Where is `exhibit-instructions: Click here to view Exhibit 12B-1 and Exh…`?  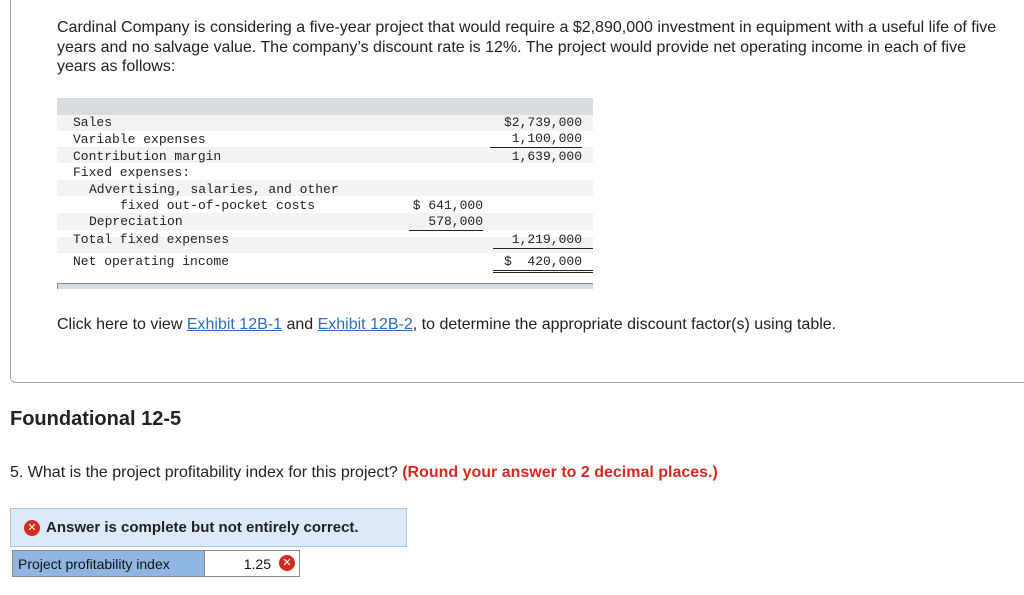
exhibit-instructions: Click here to view Exhibit 12B-1 and Exh… is located at coordinates (446, 325).